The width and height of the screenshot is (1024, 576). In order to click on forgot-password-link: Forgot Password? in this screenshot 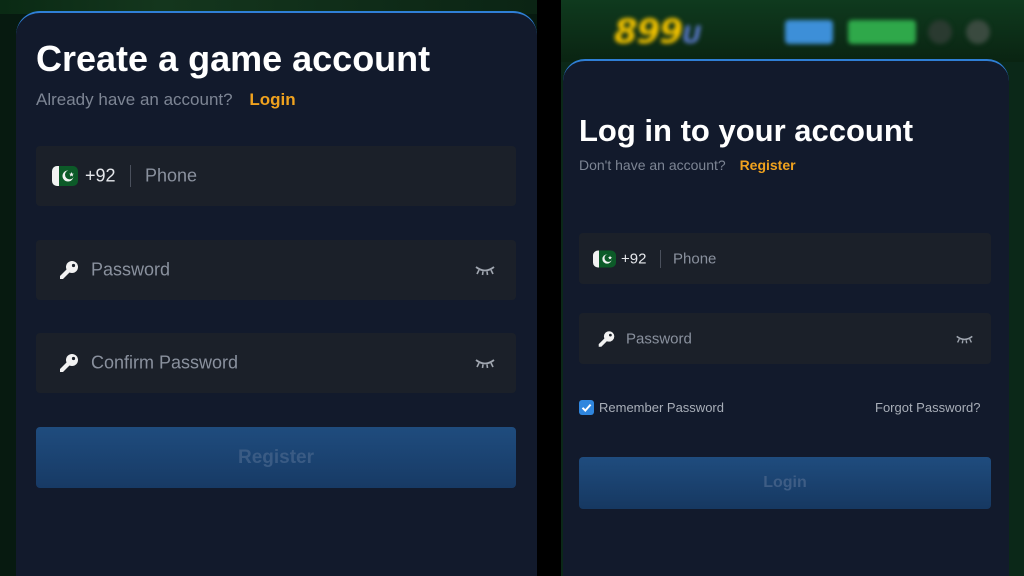, I will do `click(928, 407)`.